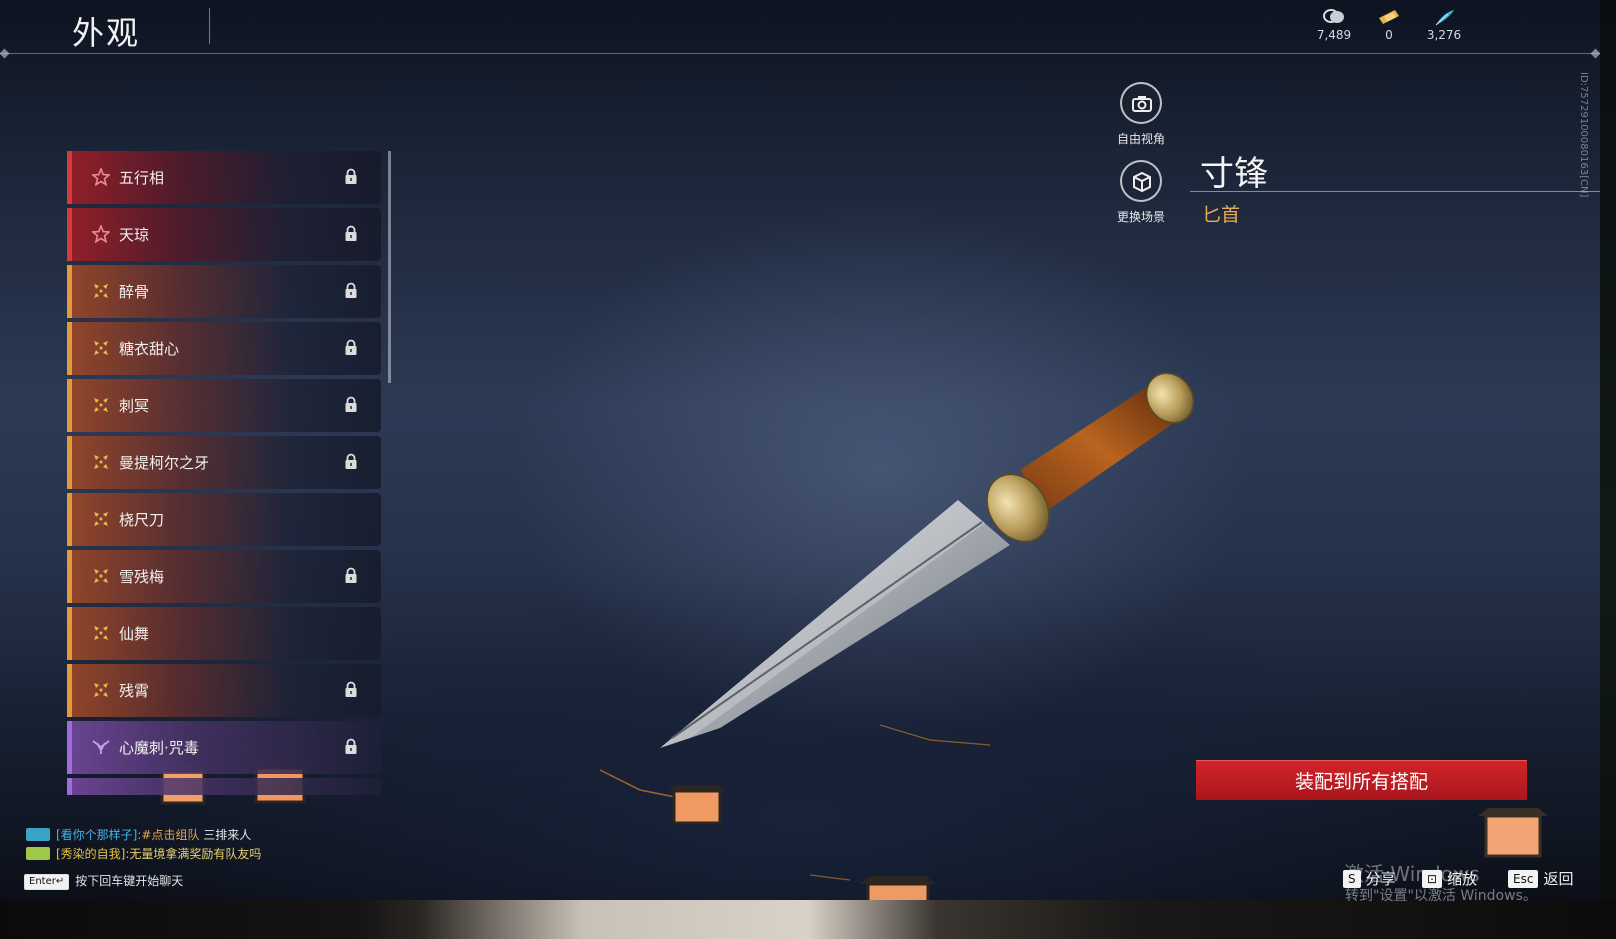 The image size is (1616, 939). I want to click on currency-amount: 0, so click(1389, 35).